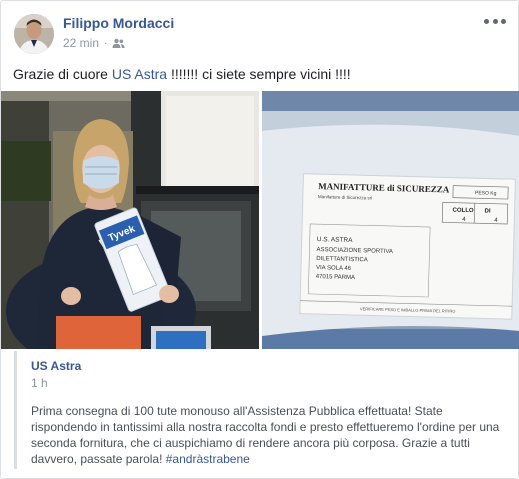 The width and height of the screenshot is (519, 479). I want to click on post-timestamp: 22 min, so click(81, 43).